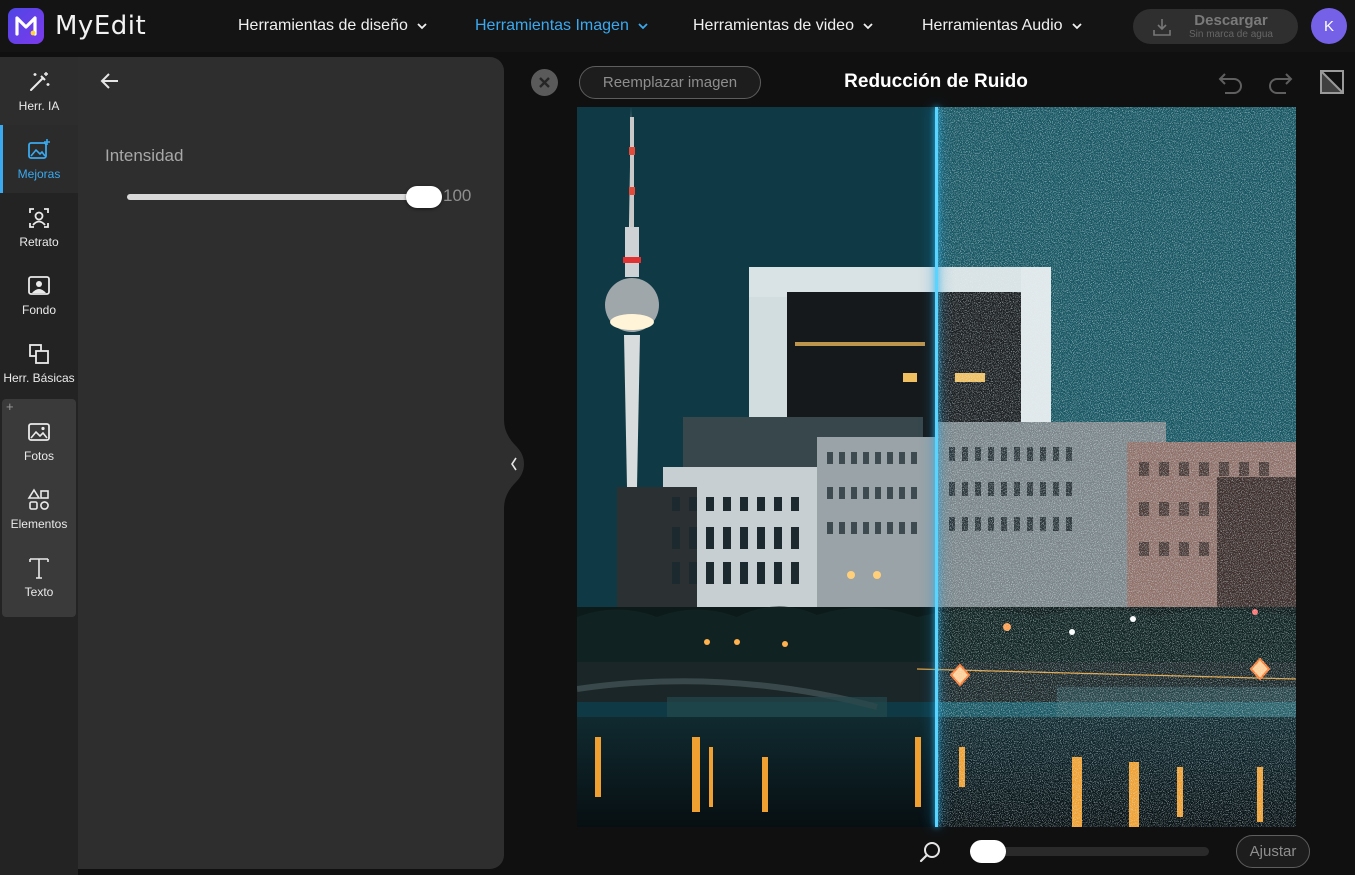 Image resolution: width=1355 pixels, height=875 pixels. Describe the element at coordinates (457, 195) in the screenshot. I see `intensity-value: 100` at that location.